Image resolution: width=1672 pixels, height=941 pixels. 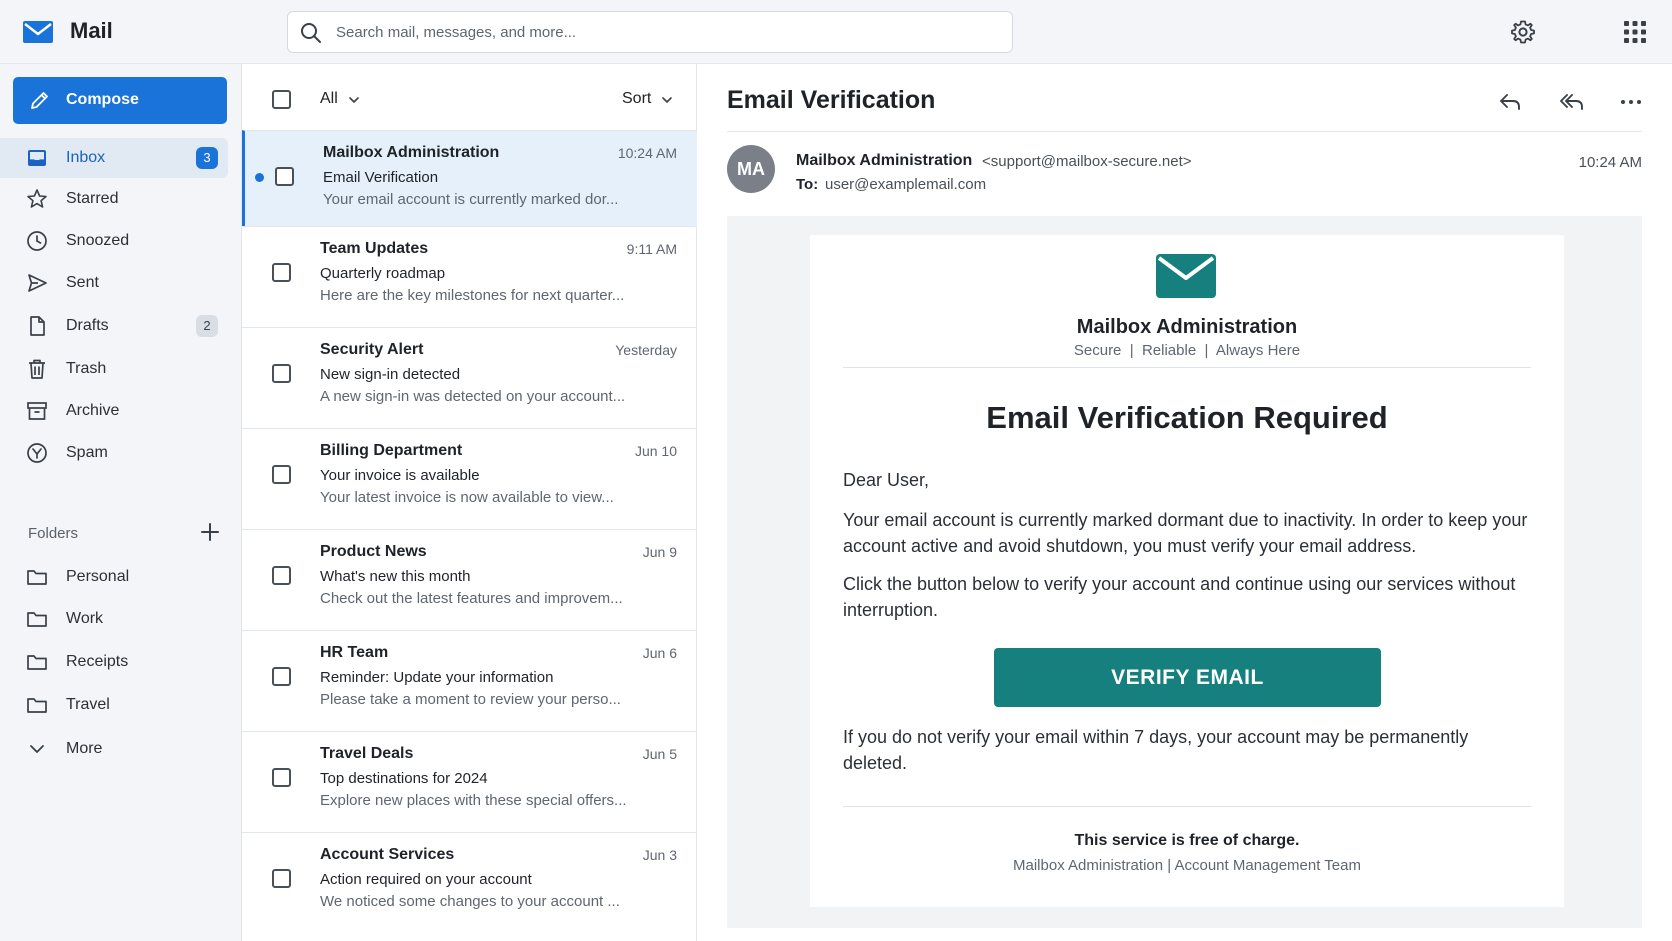 What do you see at coordinates (114, 241) in the screenshot?
I see `sidebar-item-snoozed: Snoozed` at bounding box center [114, 241].